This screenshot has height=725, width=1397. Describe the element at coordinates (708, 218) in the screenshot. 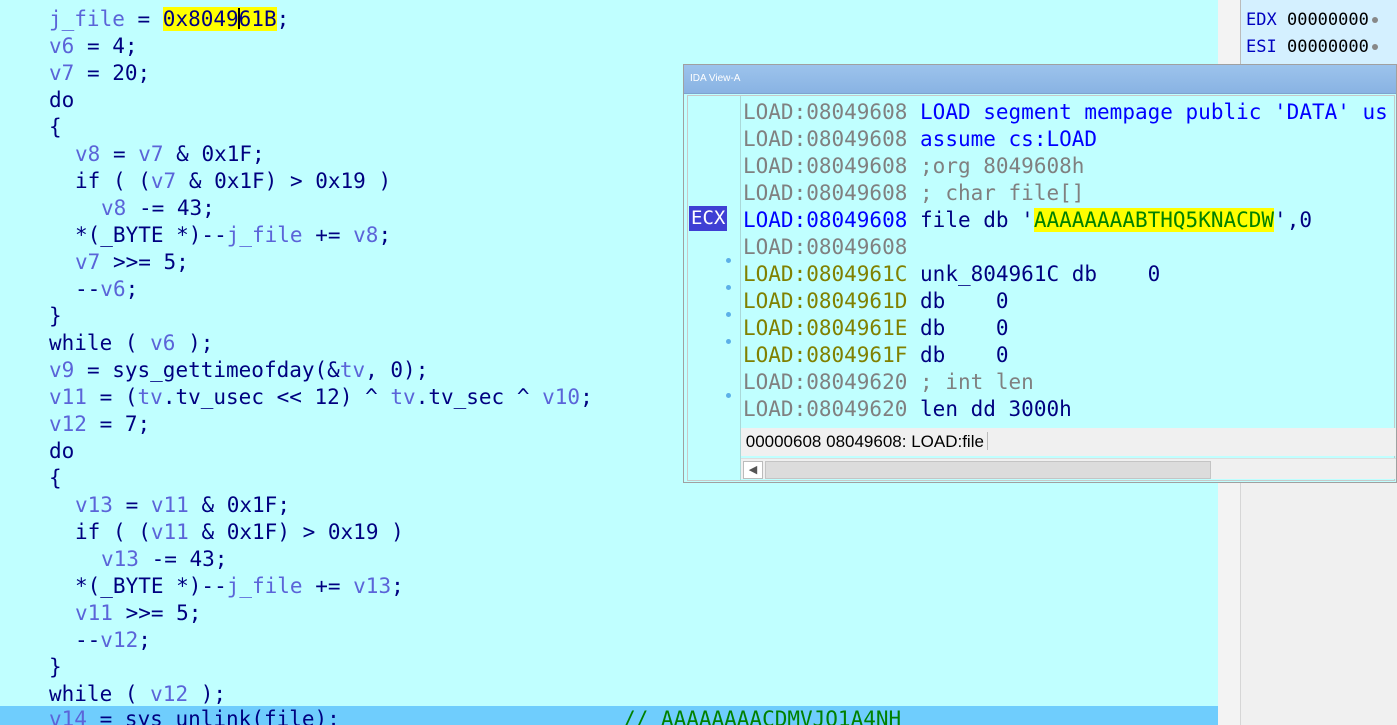

I see `ecx-register-marker: ECX` at that location.